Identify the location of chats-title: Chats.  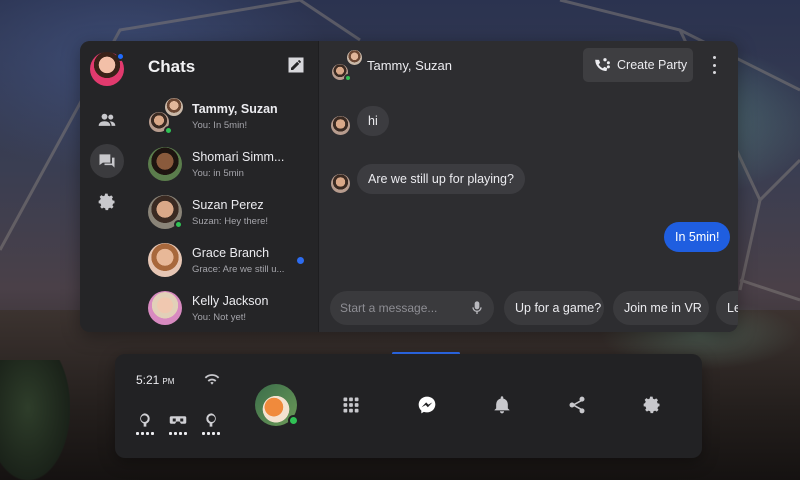
(172, 66).